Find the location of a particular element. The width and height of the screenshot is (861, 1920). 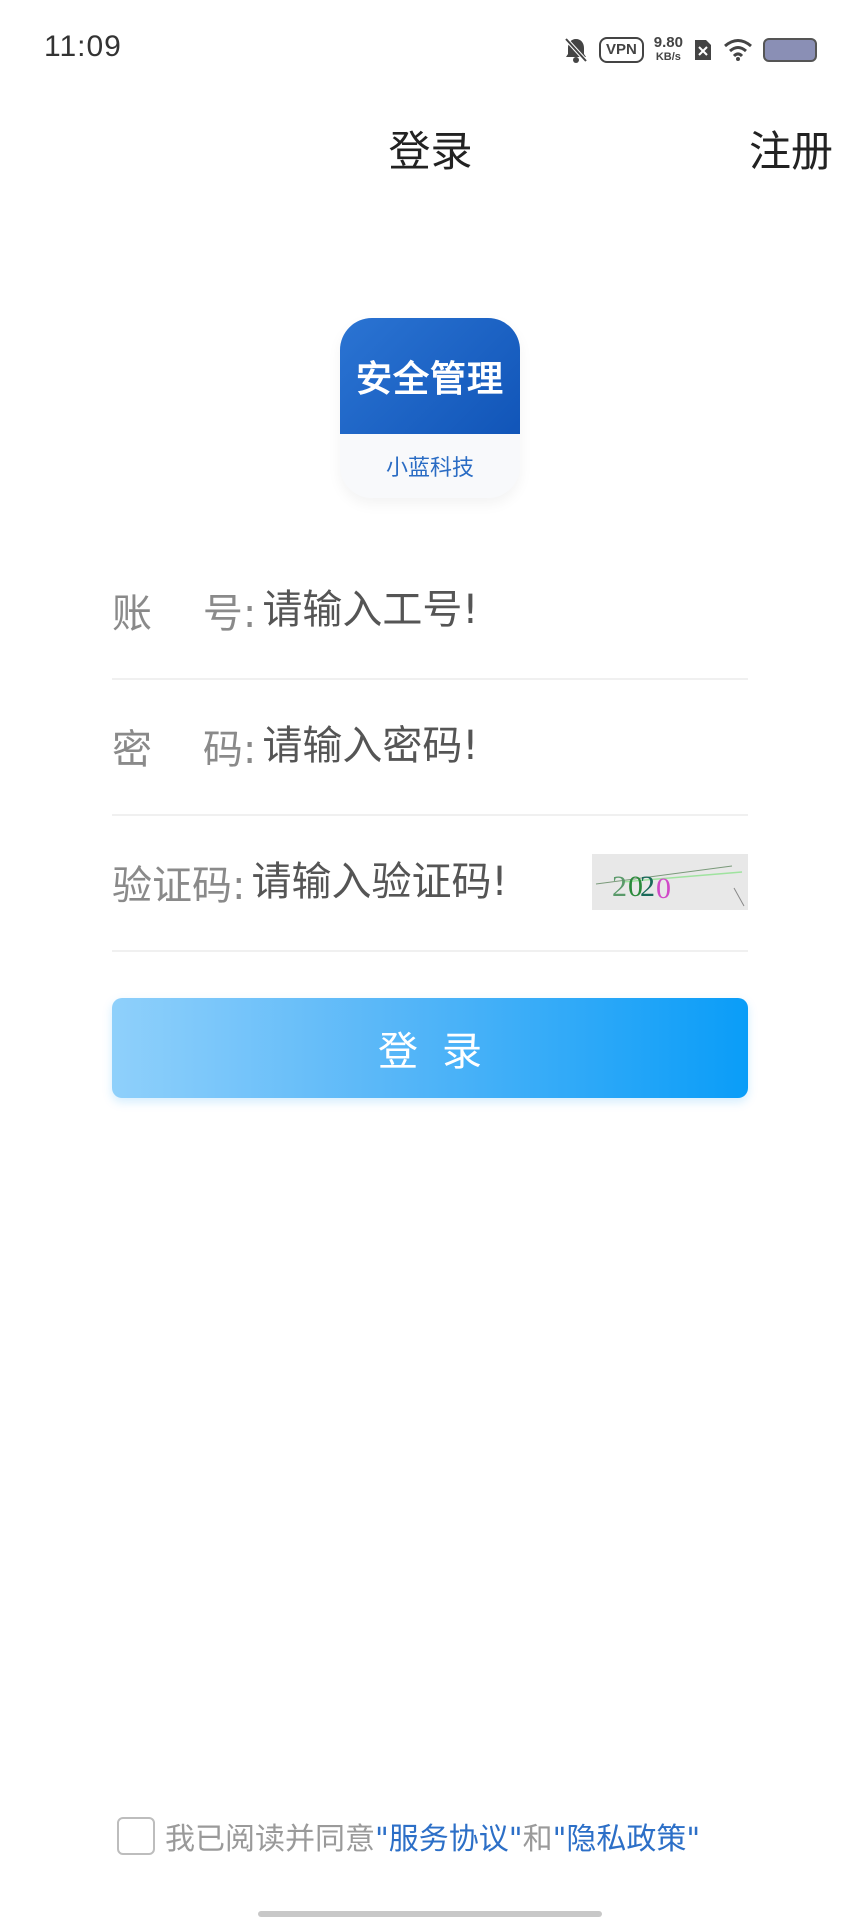

register-button: 注册 is located at coordinates (791, 148).